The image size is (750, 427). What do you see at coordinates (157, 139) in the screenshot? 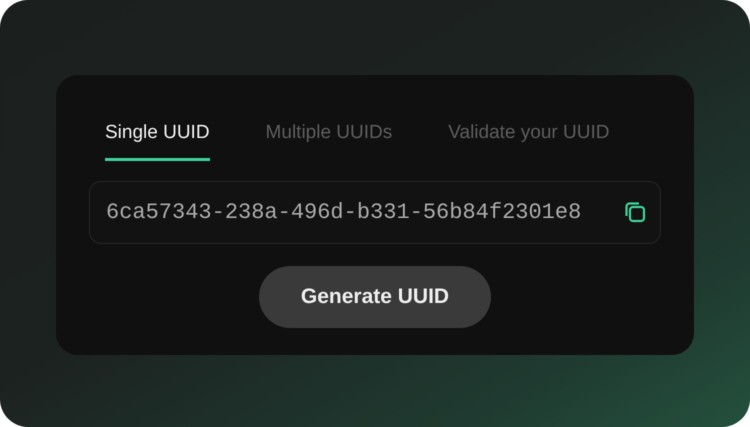
I see `tab: Single UUID` at bounding box center [157, 139].